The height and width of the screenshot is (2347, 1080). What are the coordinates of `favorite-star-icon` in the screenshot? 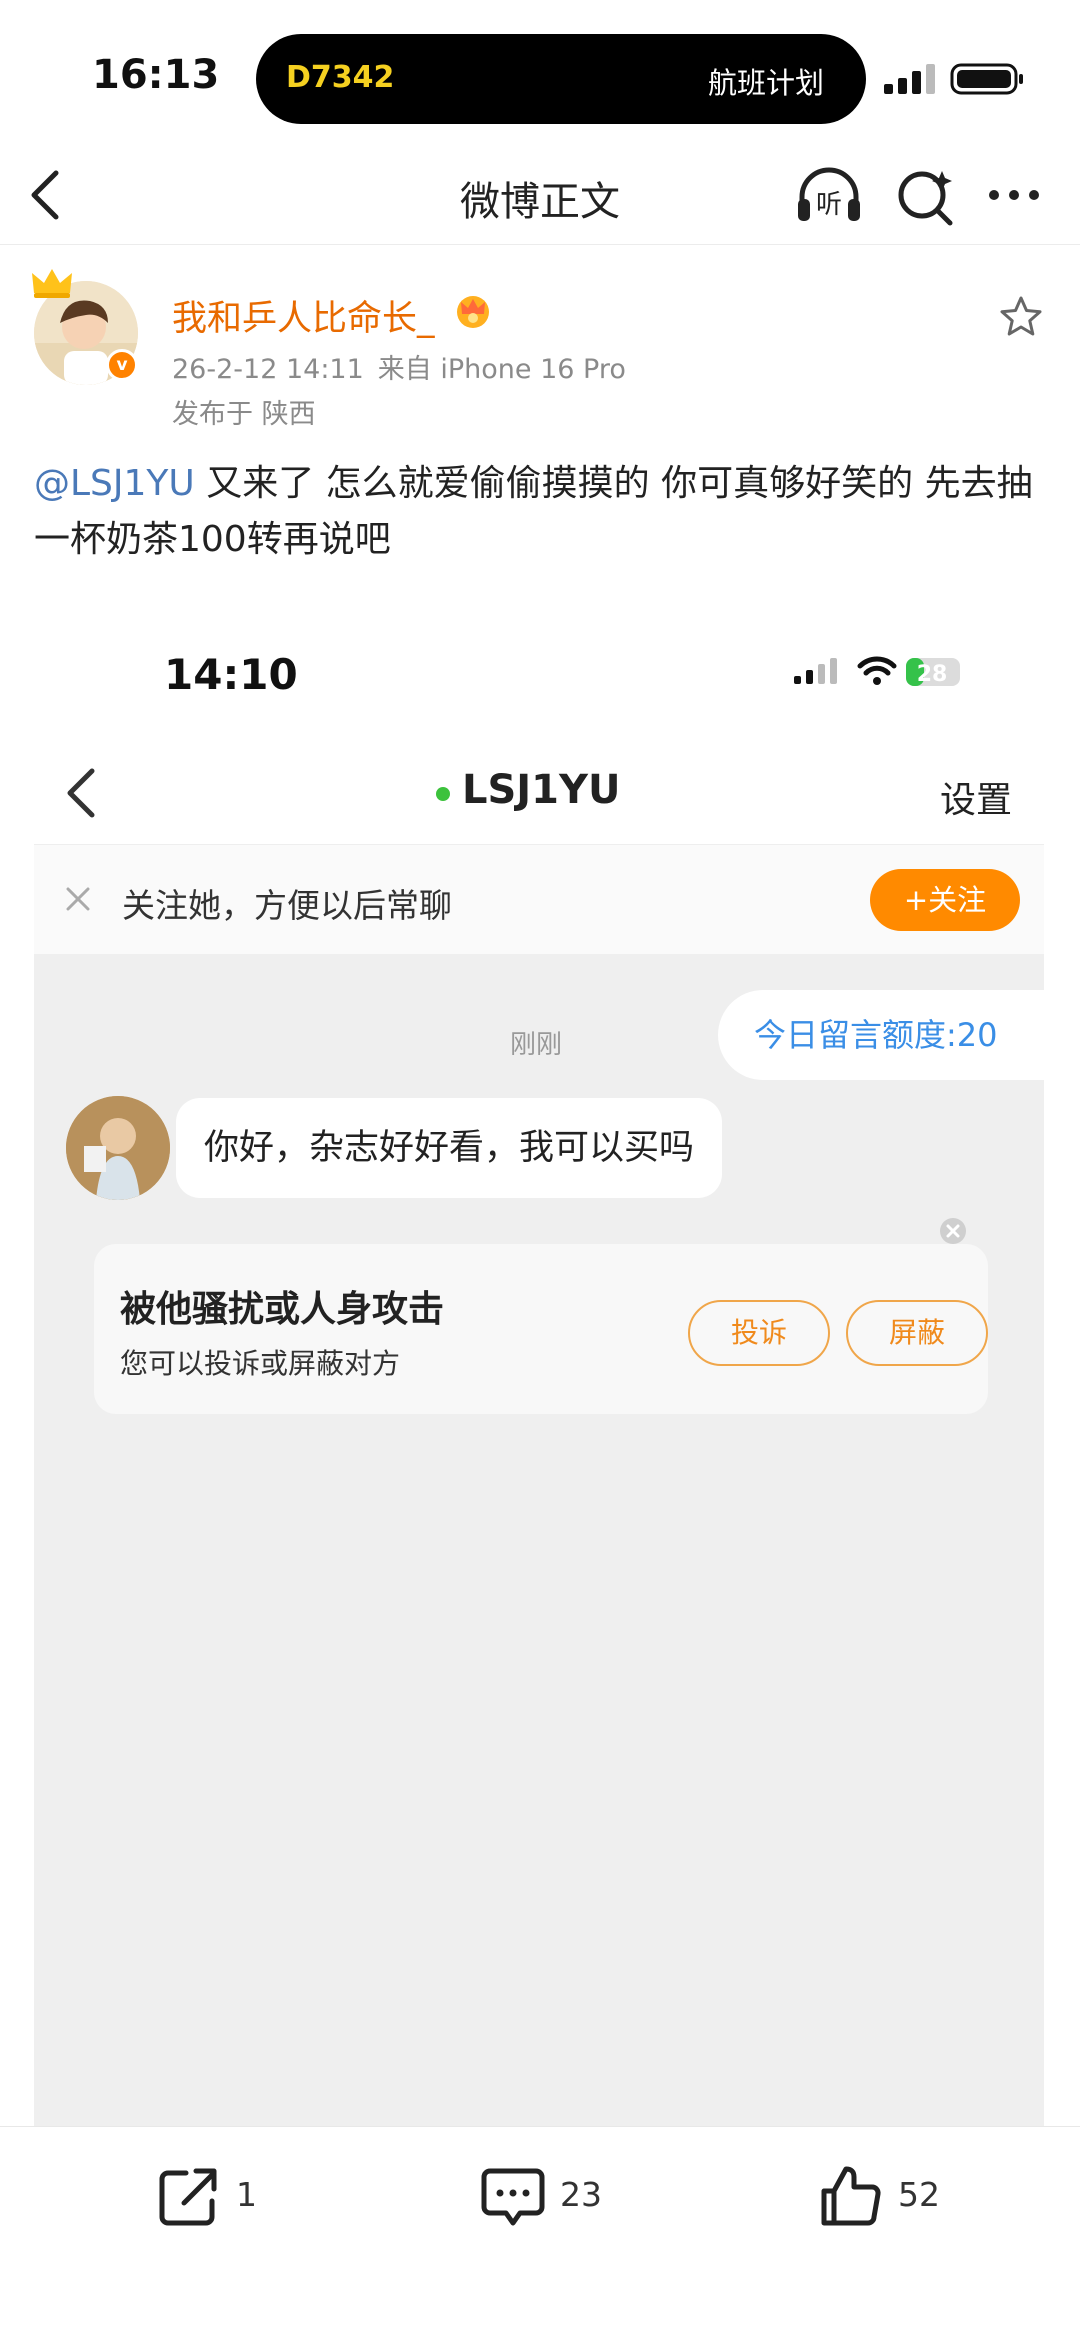 It's located at (1021, 317).